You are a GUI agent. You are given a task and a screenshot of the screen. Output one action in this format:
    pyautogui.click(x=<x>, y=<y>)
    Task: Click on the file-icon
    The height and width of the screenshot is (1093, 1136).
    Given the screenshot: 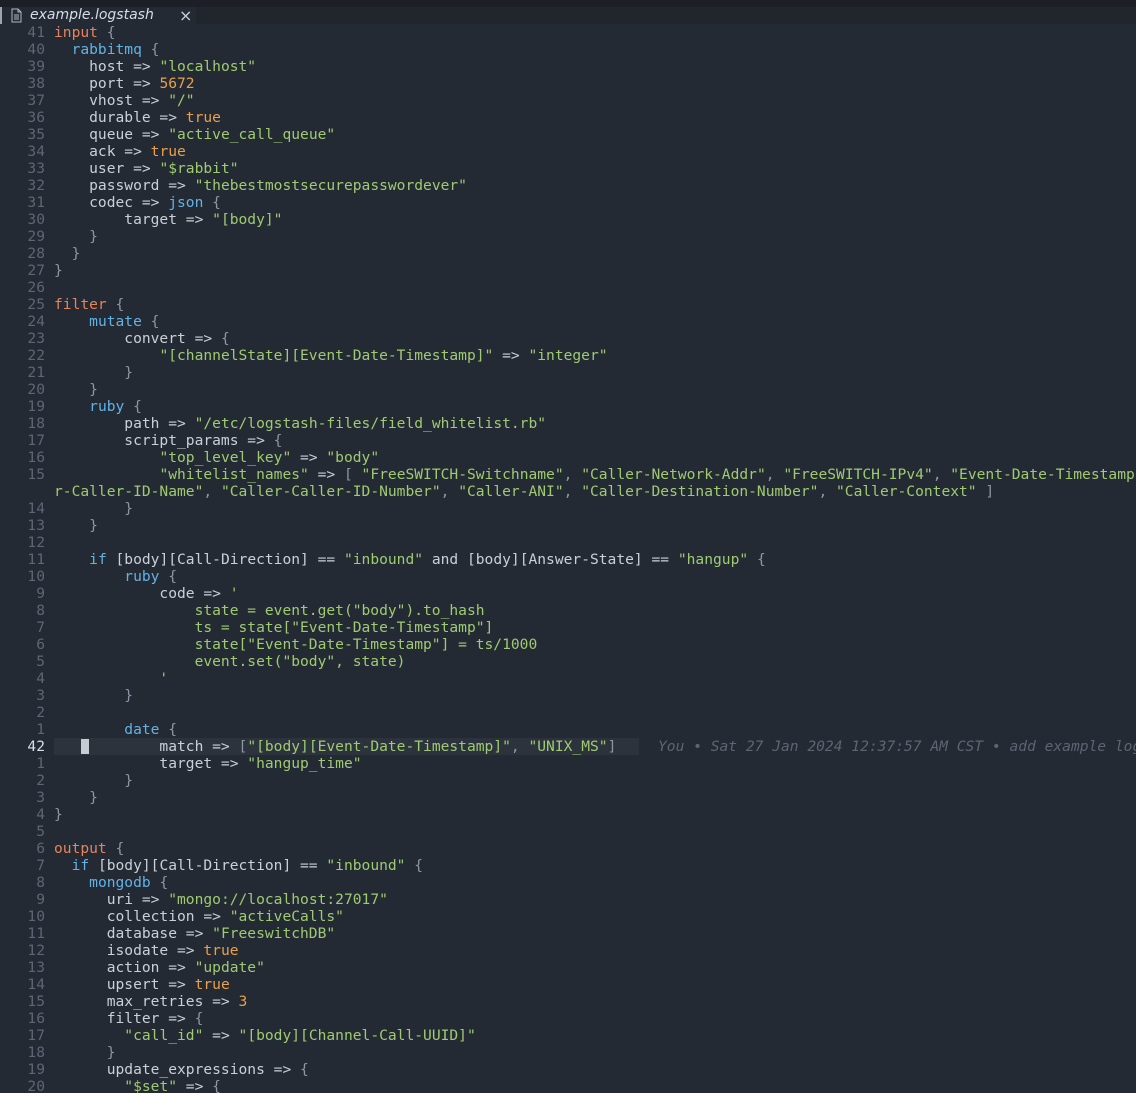 What is the action you would take?
    pyautogui.click(x=16, y=15)
    